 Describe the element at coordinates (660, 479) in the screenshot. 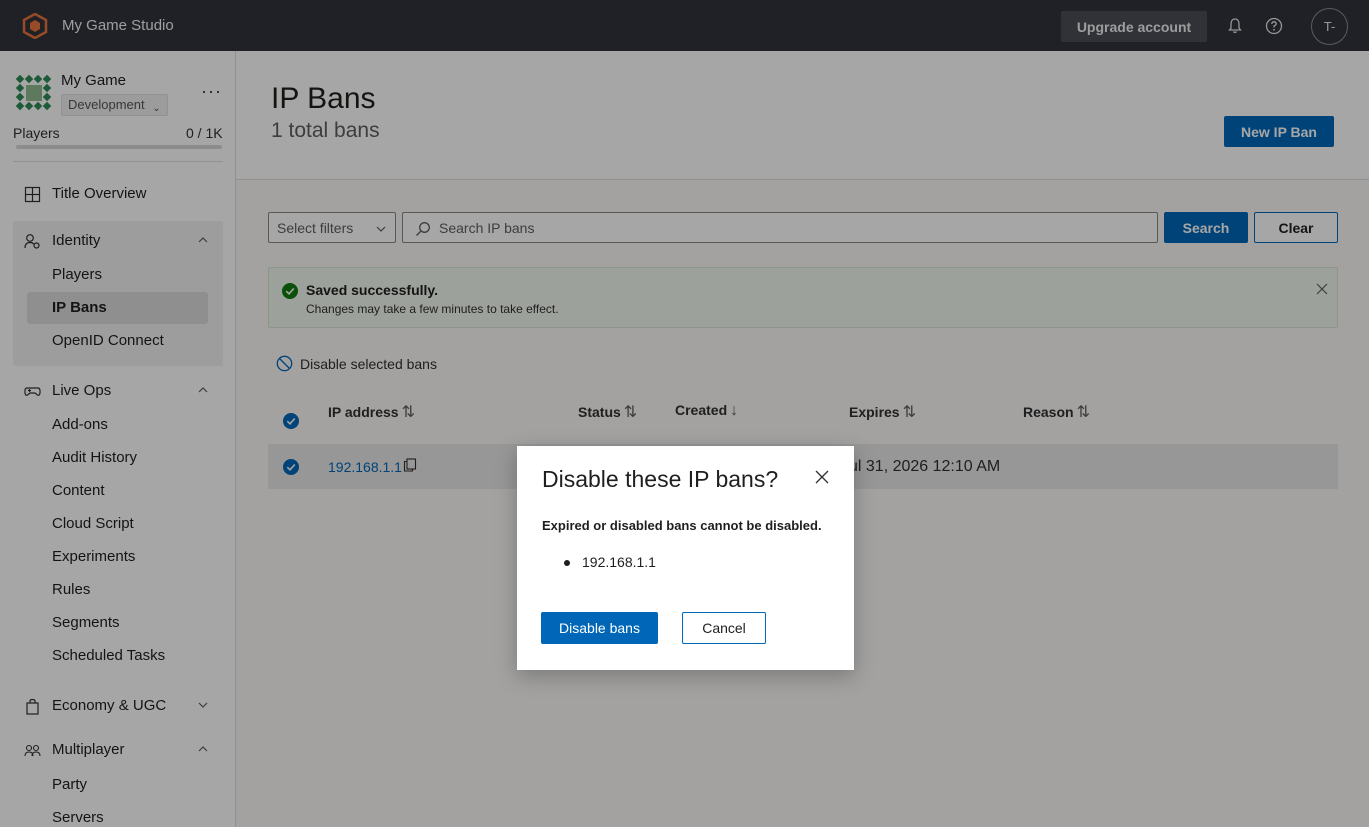

I see `dialog-title: Disable these IP bans?` at that location.